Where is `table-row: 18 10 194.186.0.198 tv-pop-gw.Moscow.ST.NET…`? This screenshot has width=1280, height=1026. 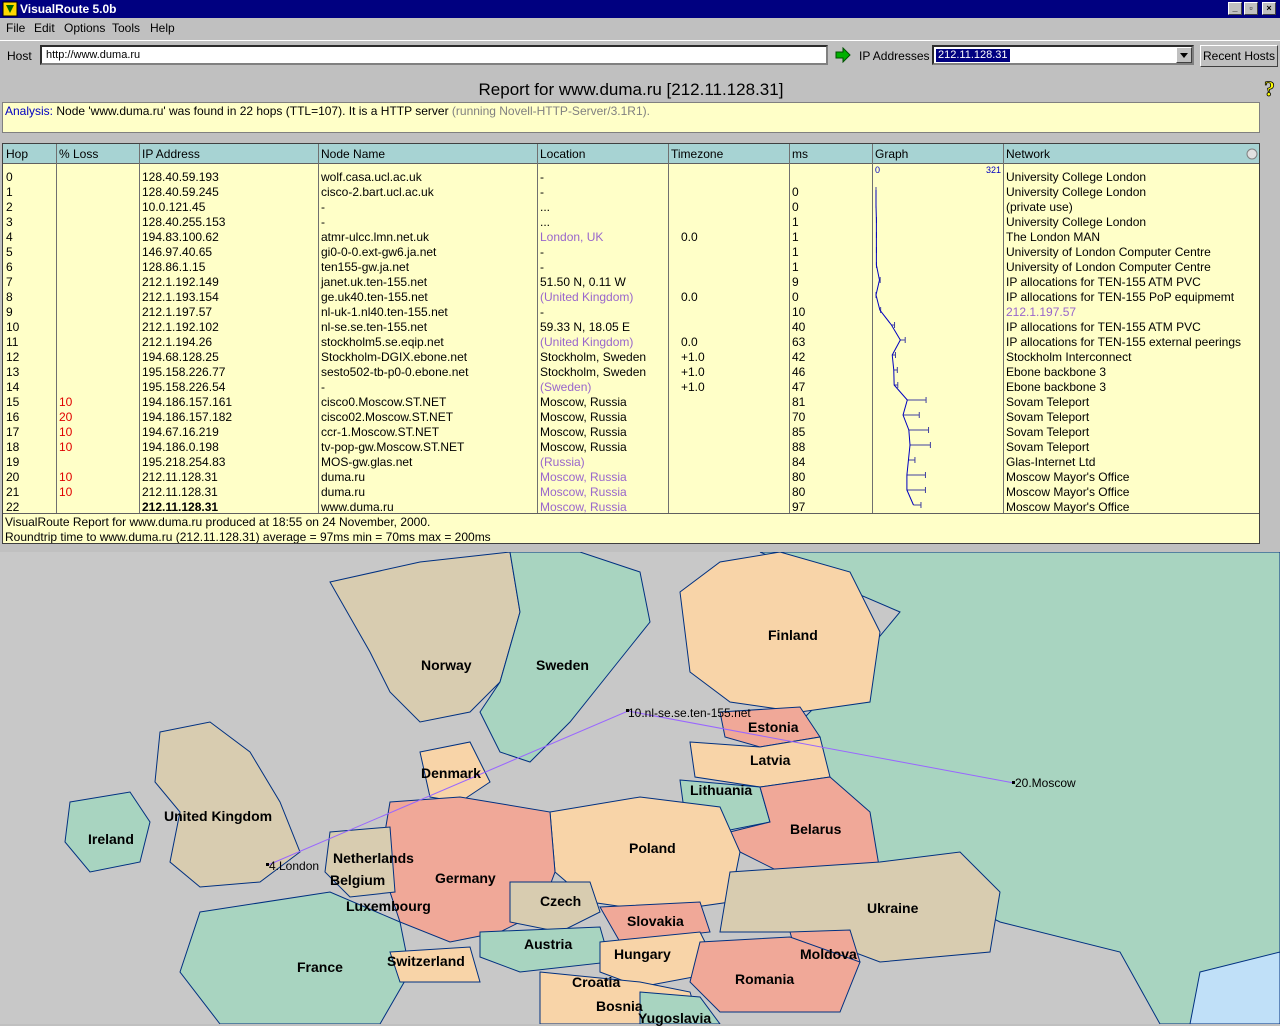 table-row: 18 10 194.186.0.198 tv-pop-gw.Moscow.ST.NET… is located at coordinates (631, 447).